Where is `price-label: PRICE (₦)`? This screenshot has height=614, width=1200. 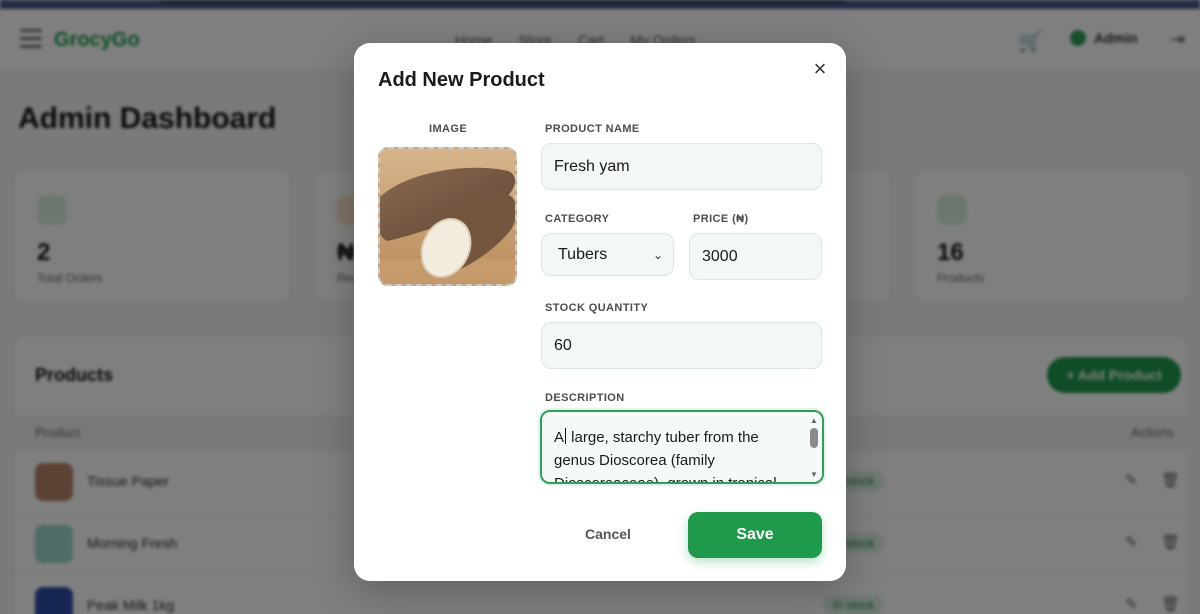
price-label: PRICE (₦) is located at coordinates (721, 219).